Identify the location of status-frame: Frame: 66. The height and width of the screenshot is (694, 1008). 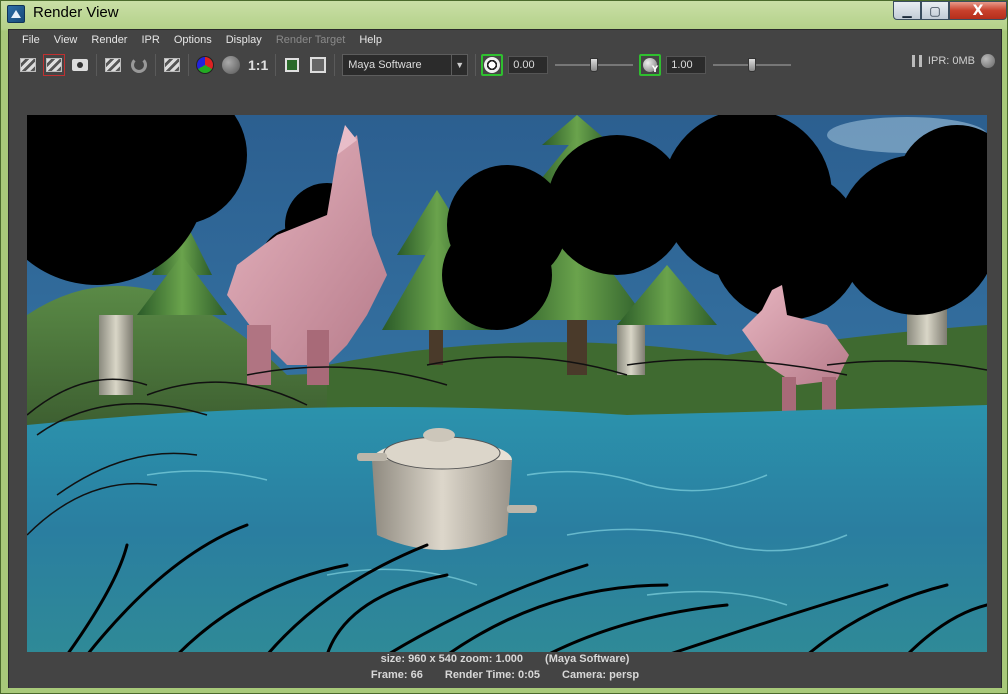
(396, 675).